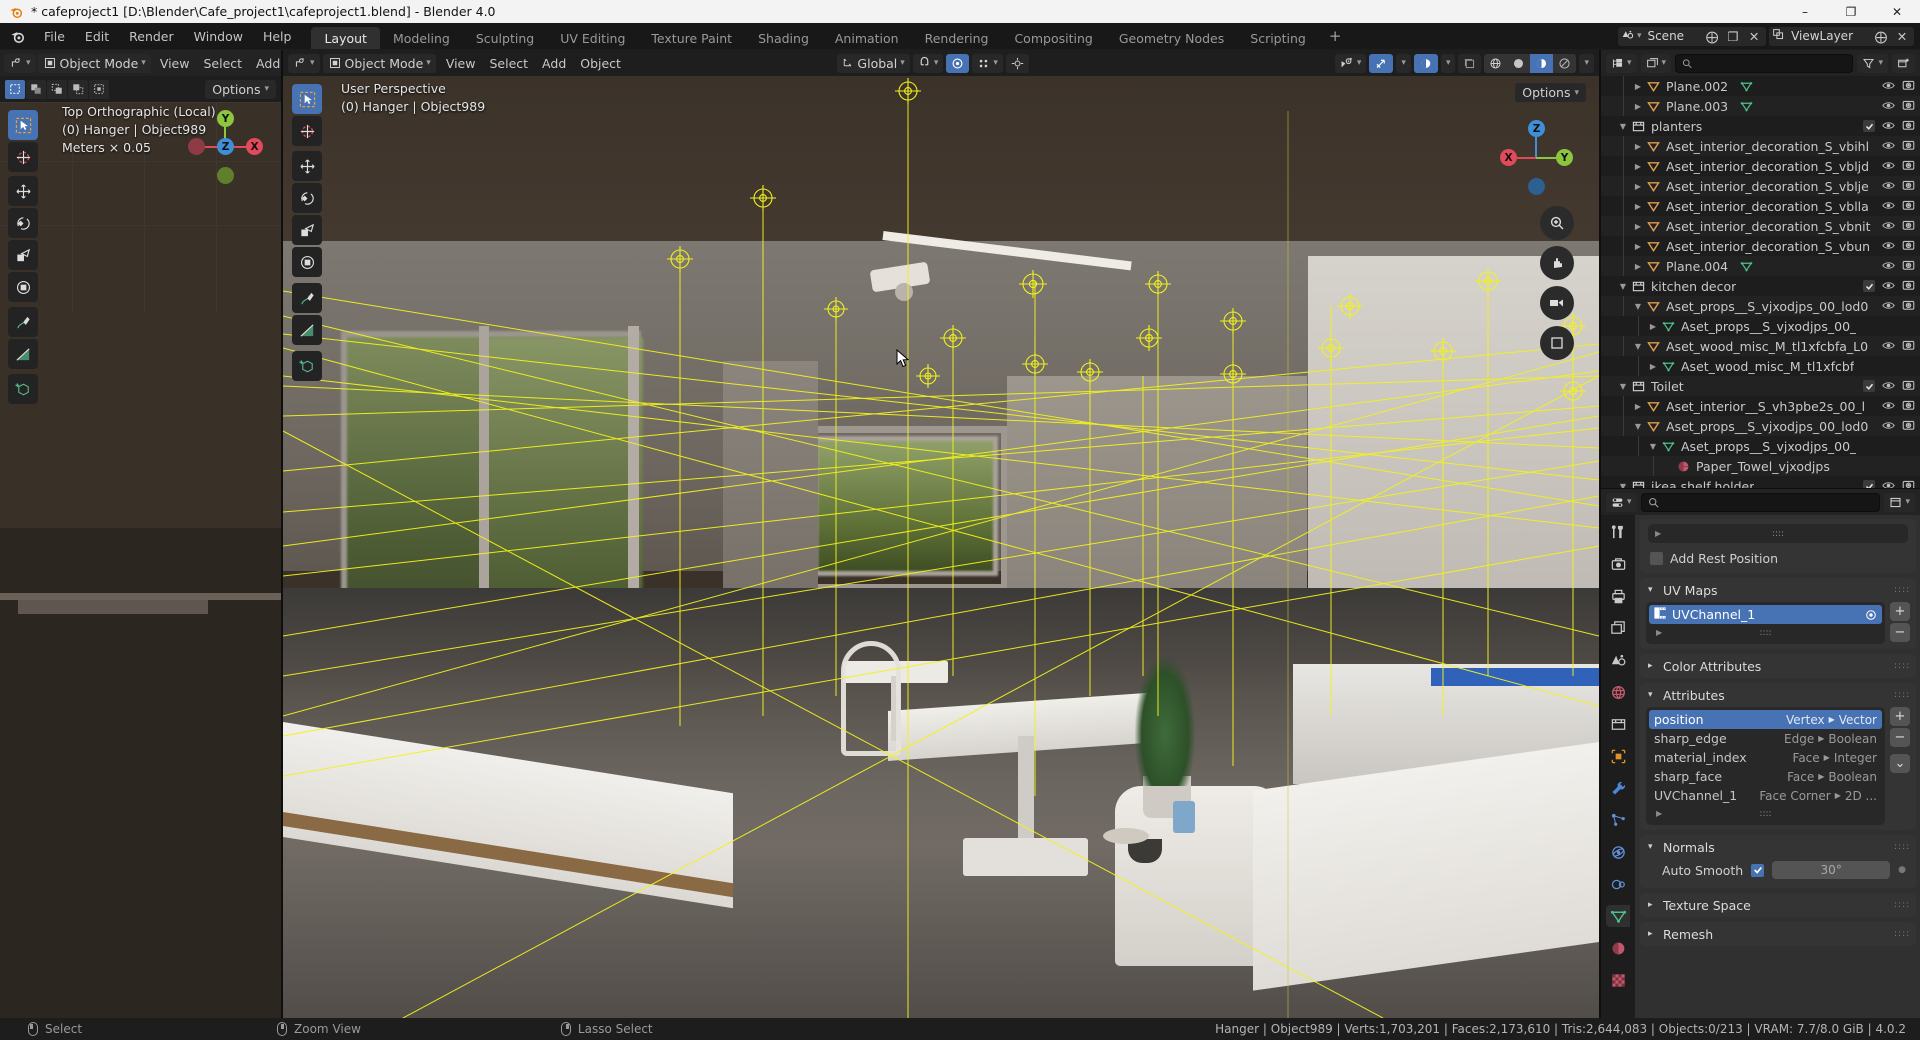 This screenshot has width=1920, height=1040. What do you see at coordinates (1760, 146) in the screenshot?
I see `outliner-row: ▶ Aset_interior_decoration_S_vbihl` at bounding box center [1760, 146].